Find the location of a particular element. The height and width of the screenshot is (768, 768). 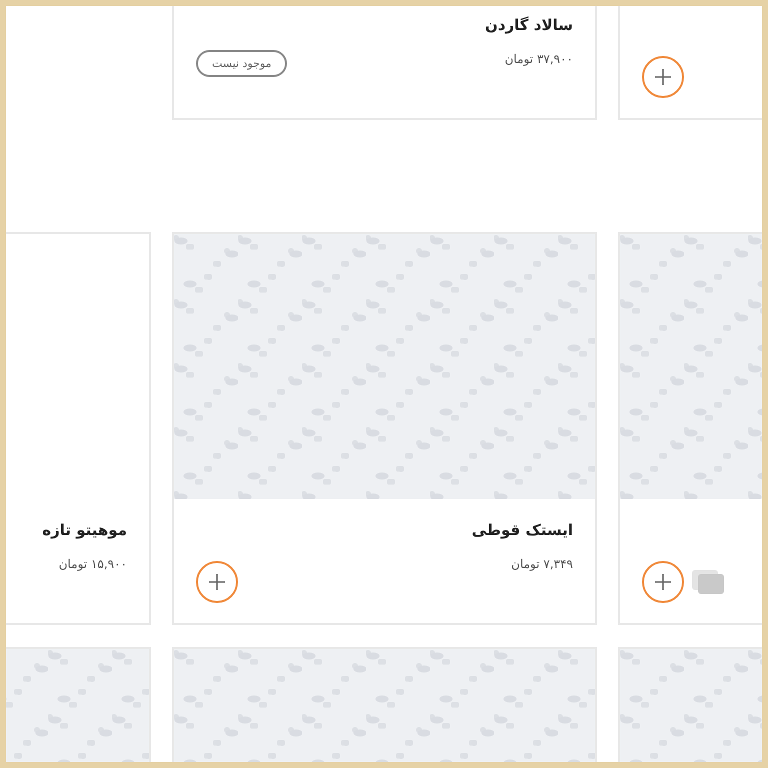

product-card: موهیتو تازه ۱۵,۹۰۰ تومان is located at coordinates (78, 428).